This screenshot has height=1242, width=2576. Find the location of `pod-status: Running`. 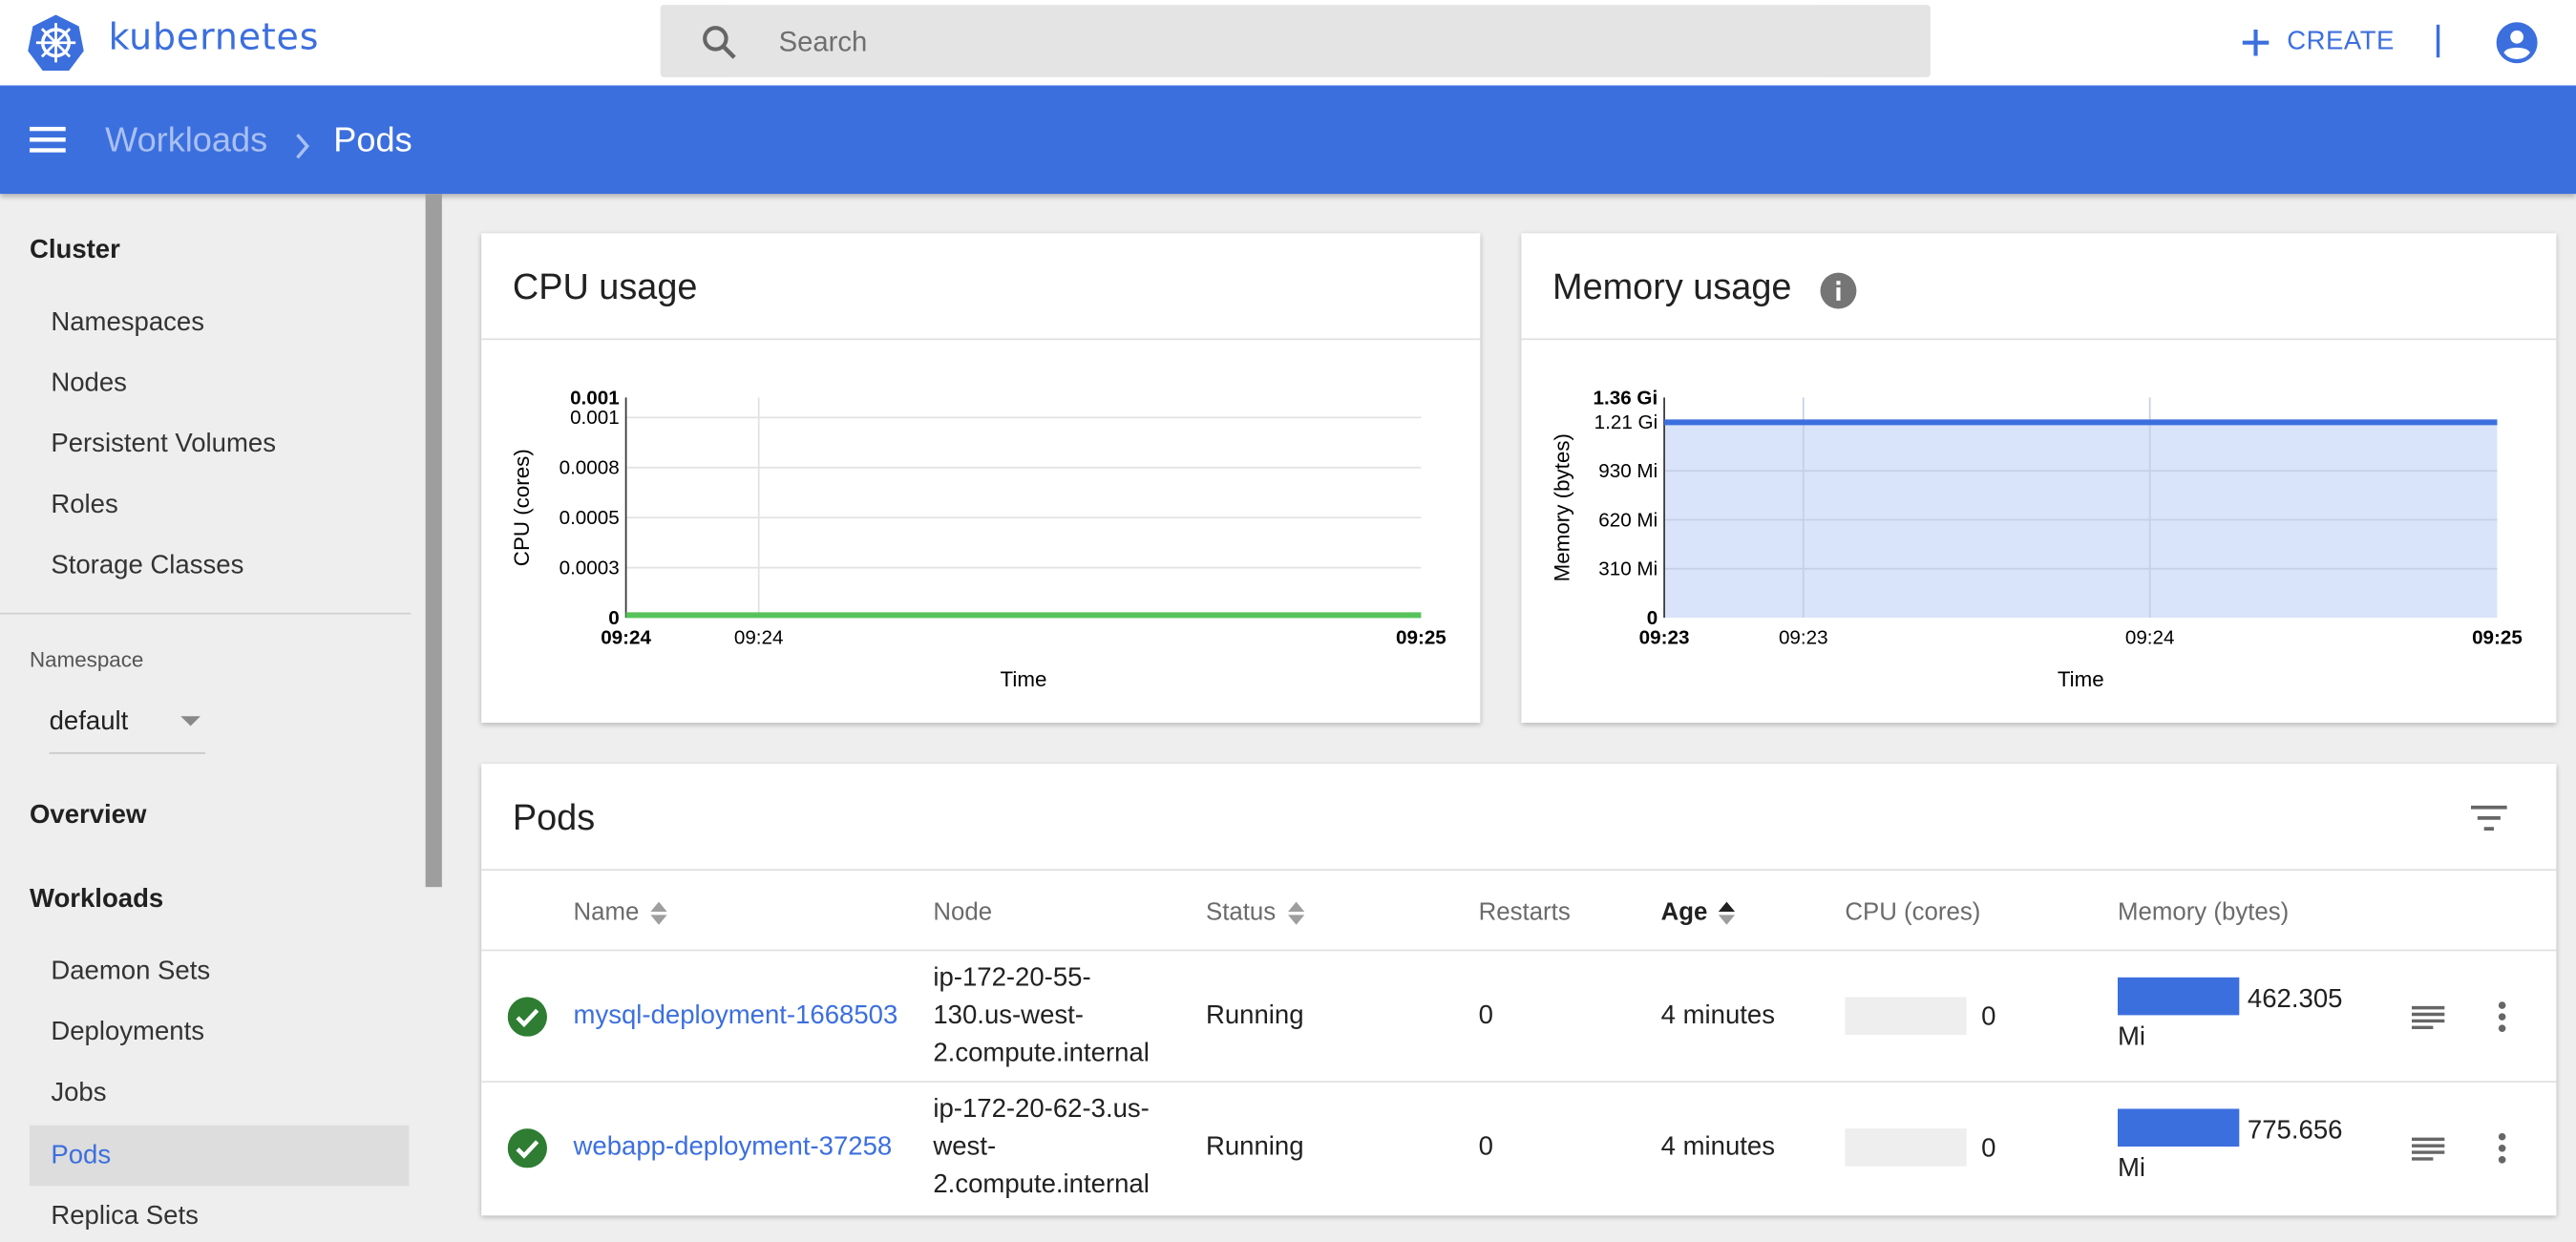

pod-status: Running is located at coordinates (1254, 1015).